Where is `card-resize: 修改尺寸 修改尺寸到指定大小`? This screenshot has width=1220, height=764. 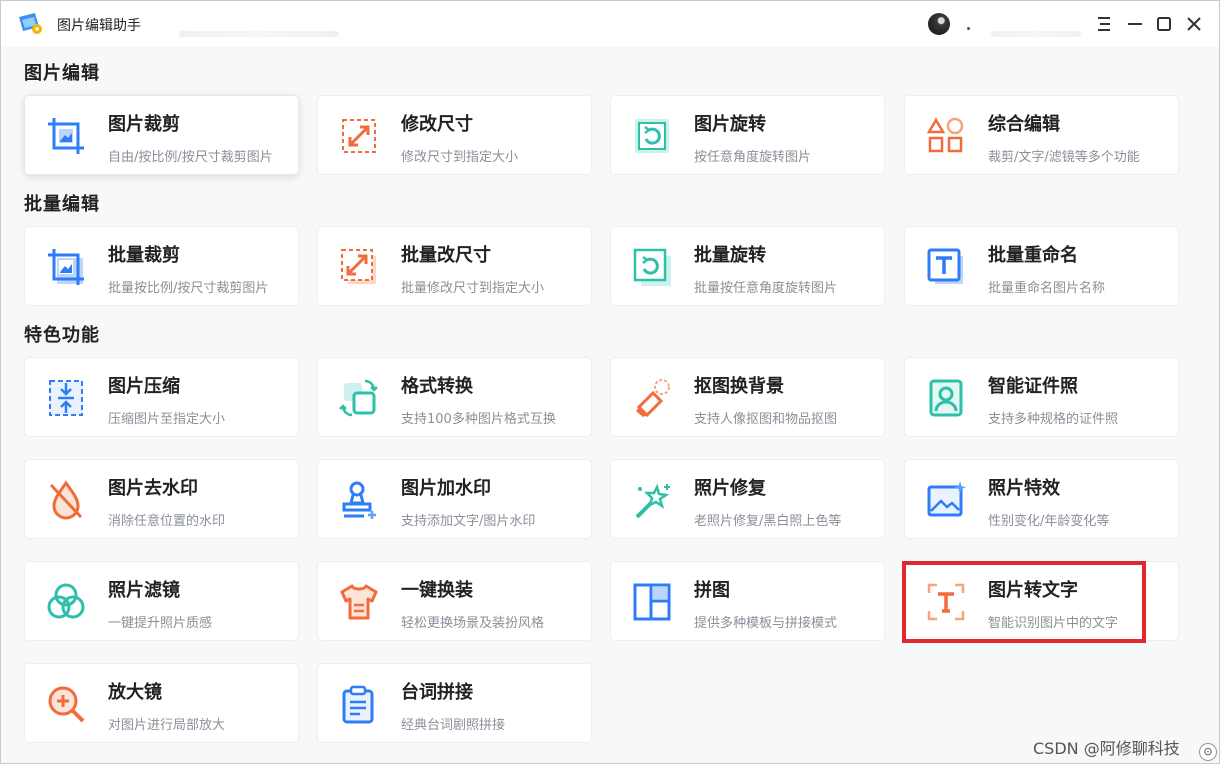
card-resize: 修改尺寸 修改尺寸到指定大小 is located at coordinates (454, 135).